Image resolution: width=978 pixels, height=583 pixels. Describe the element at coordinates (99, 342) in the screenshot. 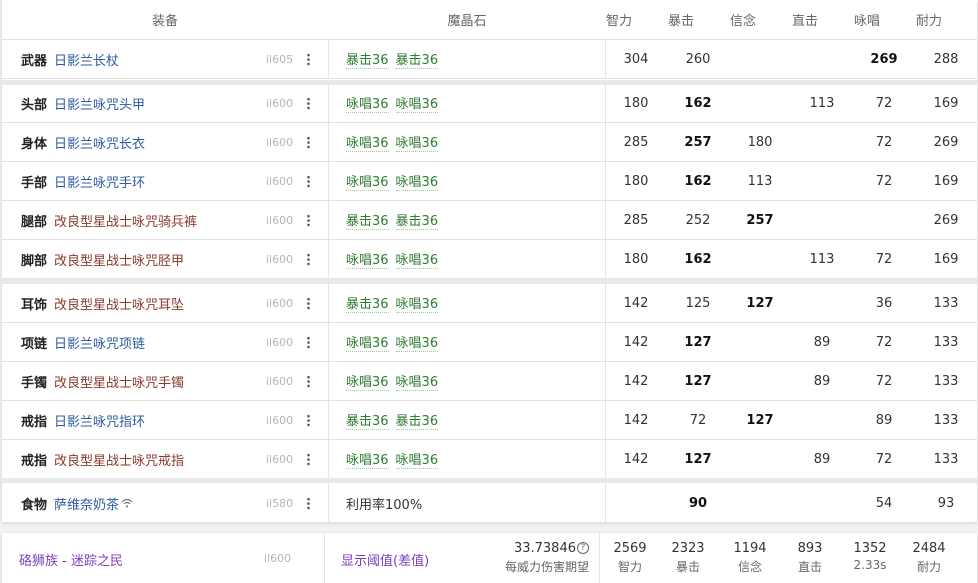

I see `item-name: 日影兰咏咒项链` at that location.